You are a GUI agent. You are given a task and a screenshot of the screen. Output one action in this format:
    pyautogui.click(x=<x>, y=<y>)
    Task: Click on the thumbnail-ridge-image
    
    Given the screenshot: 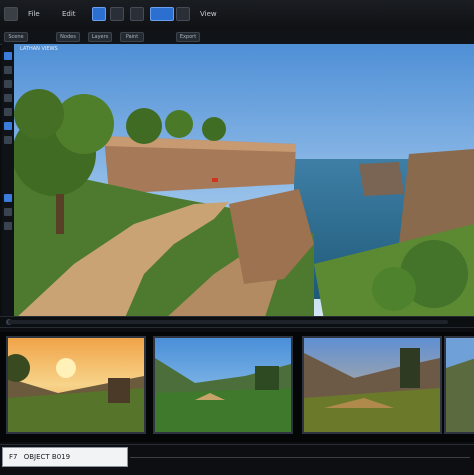 What is the action you would take?
    pyautogui.click(x=460, y=385)
    